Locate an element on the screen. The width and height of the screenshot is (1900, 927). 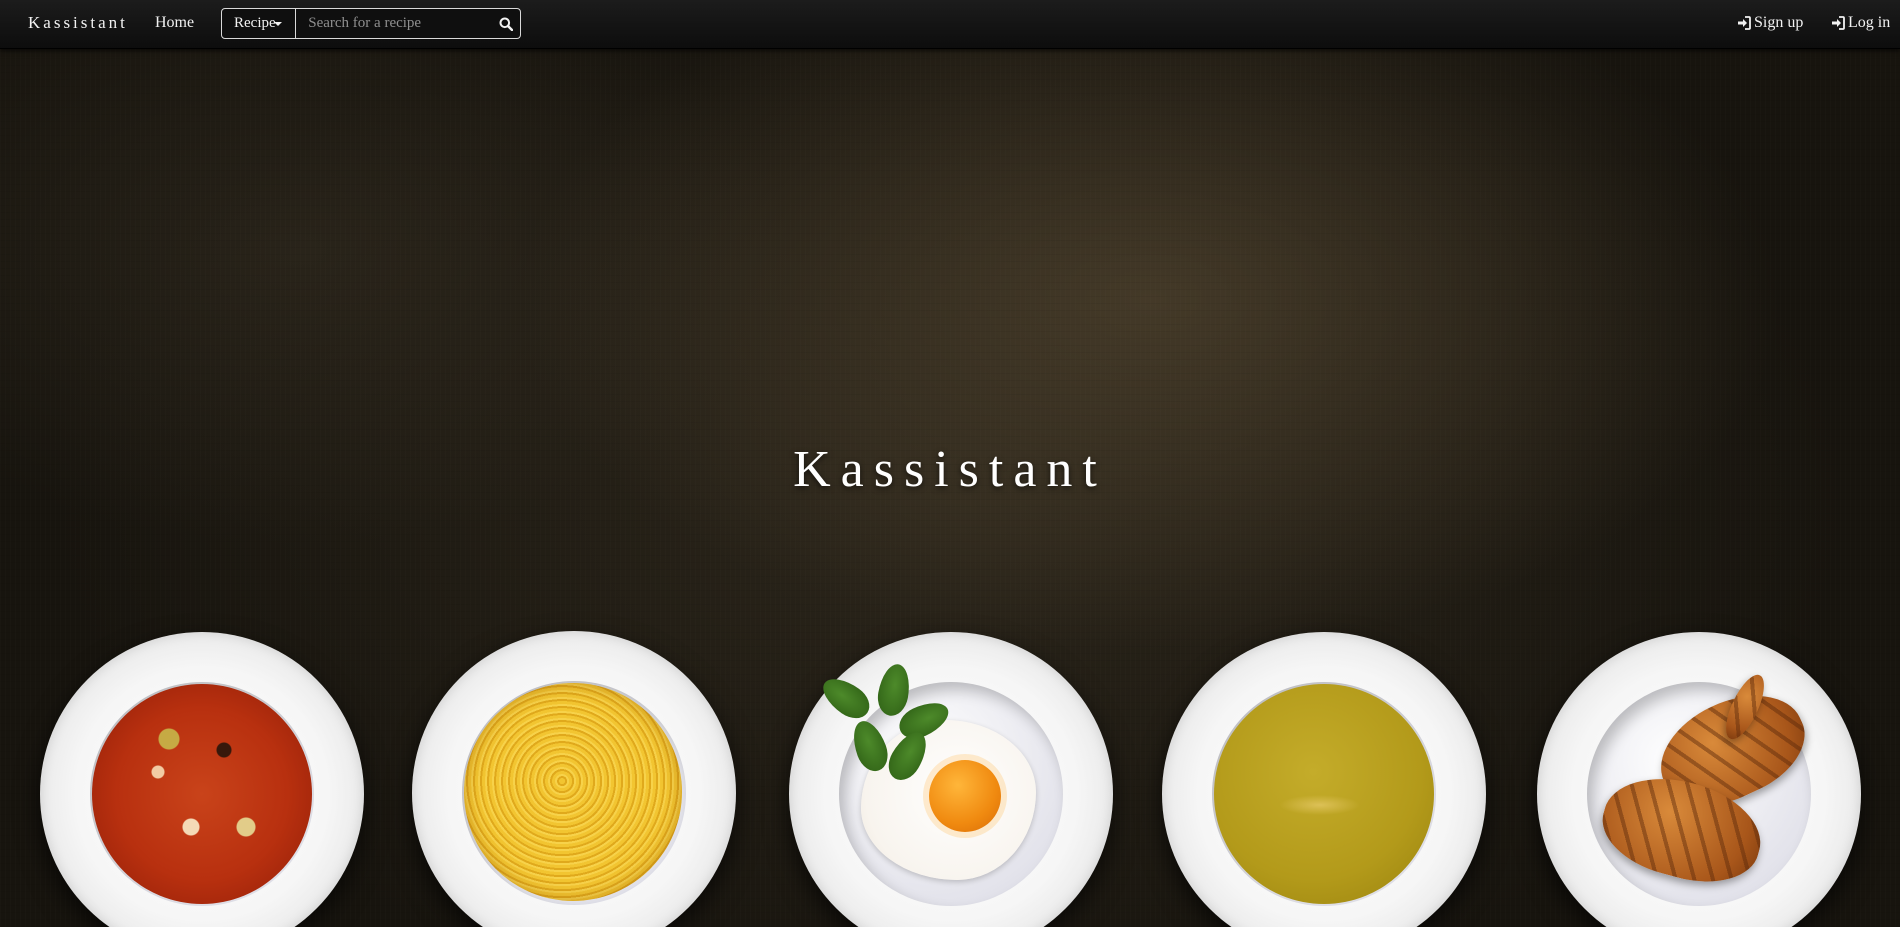
minestrone-soup is located at coordinates (202, 794).